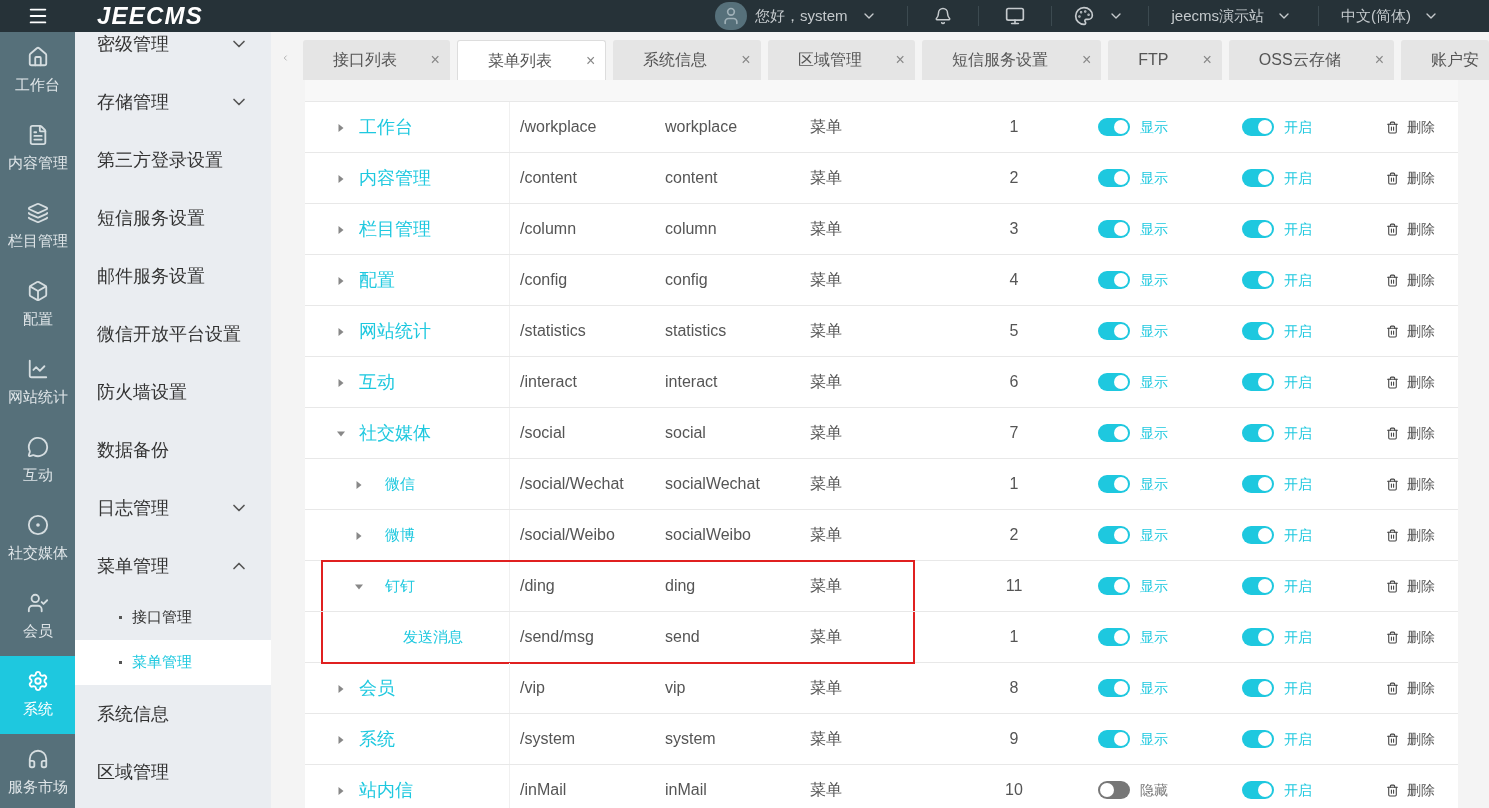 The height and width of the screenshot is (808, 1489). I want to click on rail-item: 配置, so click(37, 305).